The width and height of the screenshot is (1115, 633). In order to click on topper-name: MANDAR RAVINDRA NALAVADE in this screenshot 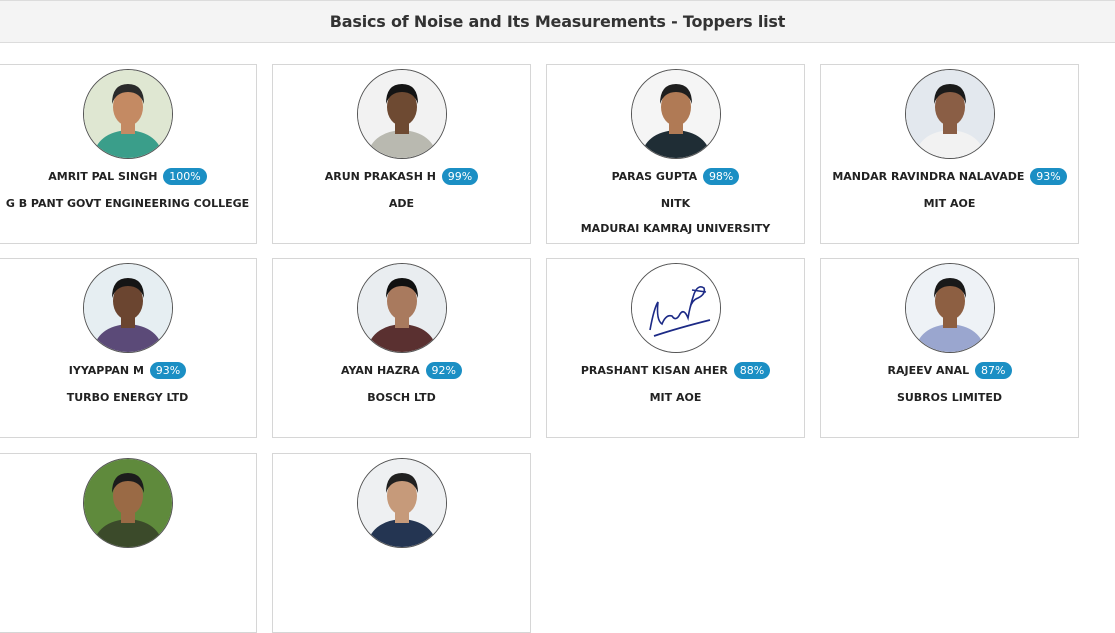, I will do `click(928, 176)`.